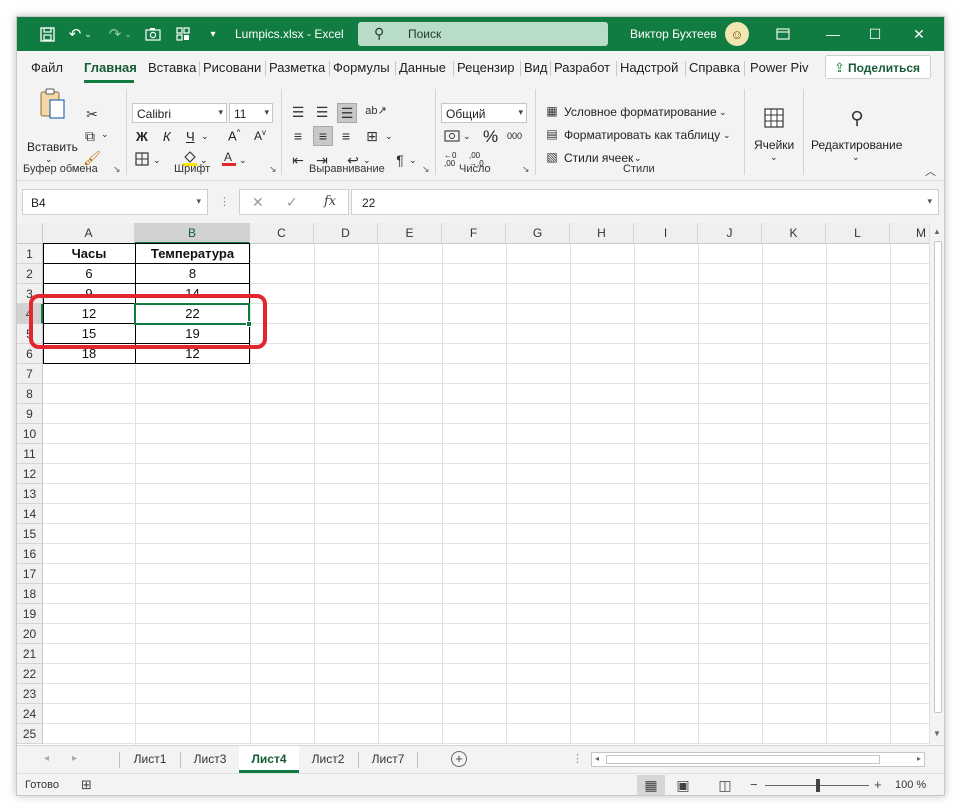 Image resolution: width=961 pixels, height=811 pixels. Describe the element at coordinates (410, 233) in the screenshot. I see `column-header-e: E` at that location.